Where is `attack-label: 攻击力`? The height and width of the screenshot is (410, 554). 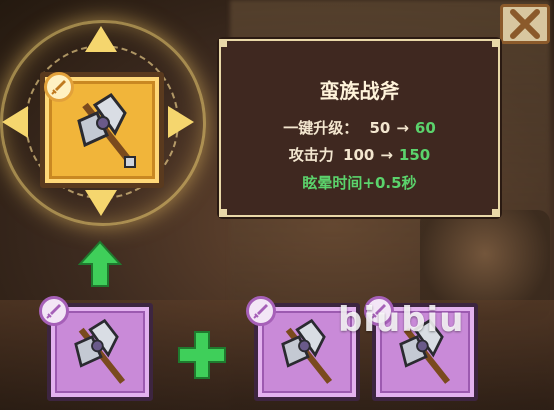
attack-label: 攻击力 is located at coordinates (311, 155).